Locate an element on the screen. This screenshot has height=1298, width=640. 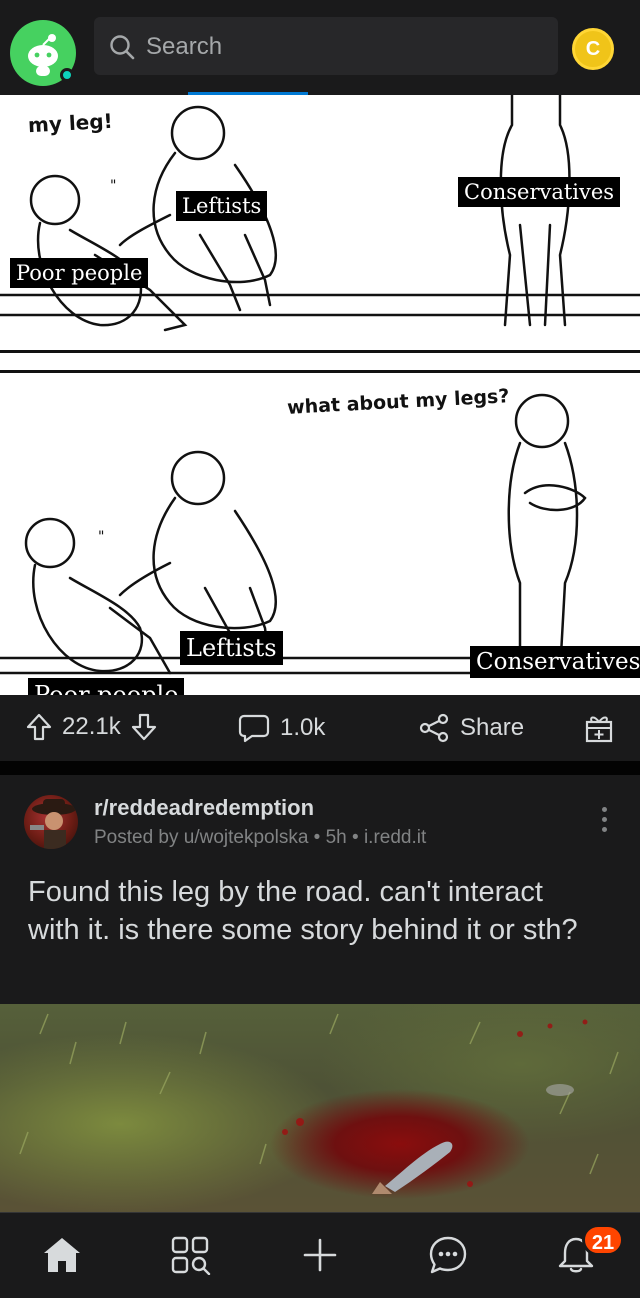
home-icon is located at coordinates (62, 1255).